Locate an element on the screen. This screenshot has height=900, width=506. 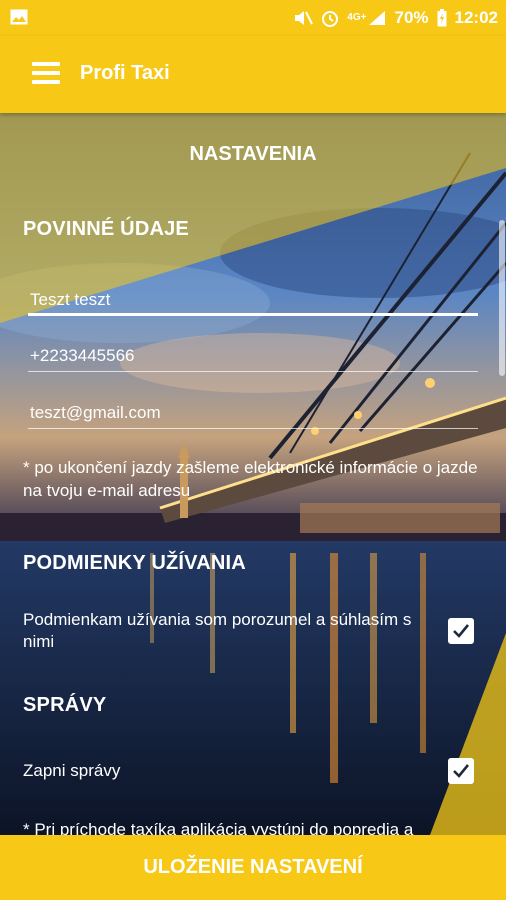
email-input is located at coordinates (255, 413).